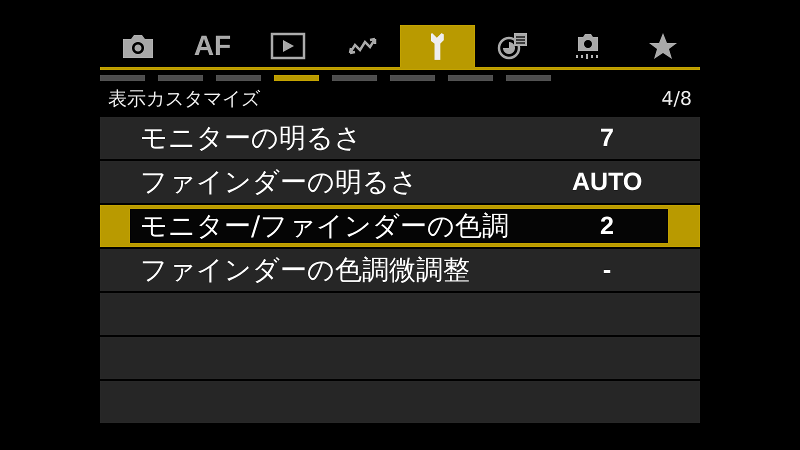 The height and width of the screenshot is (450, 800). Describe the element at coordinates (305, 271) in the screenshot. I see `item-label: ファインダーの色調微調整` at that location.